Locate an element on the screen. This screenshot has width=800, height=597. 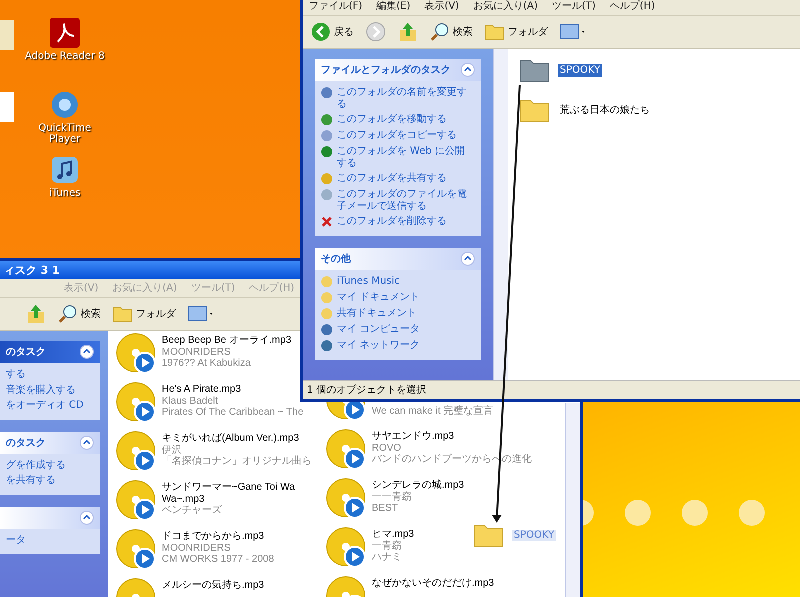
task-link: このフォルダの名前を変更する is located at coordinates (398, 98).